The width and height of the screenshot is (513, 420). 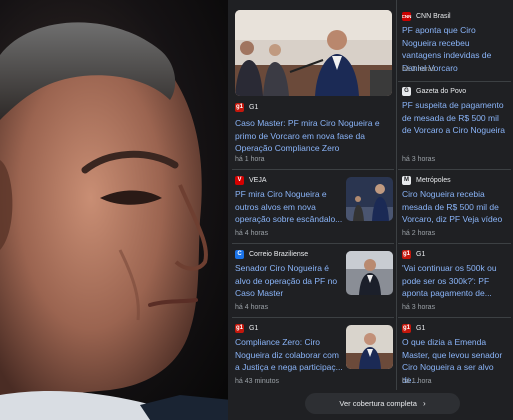 What do you see at coordinates (433, 180) in the screenshot?
I see `source-name: Metrópoles` at bounding box center [433, 180].